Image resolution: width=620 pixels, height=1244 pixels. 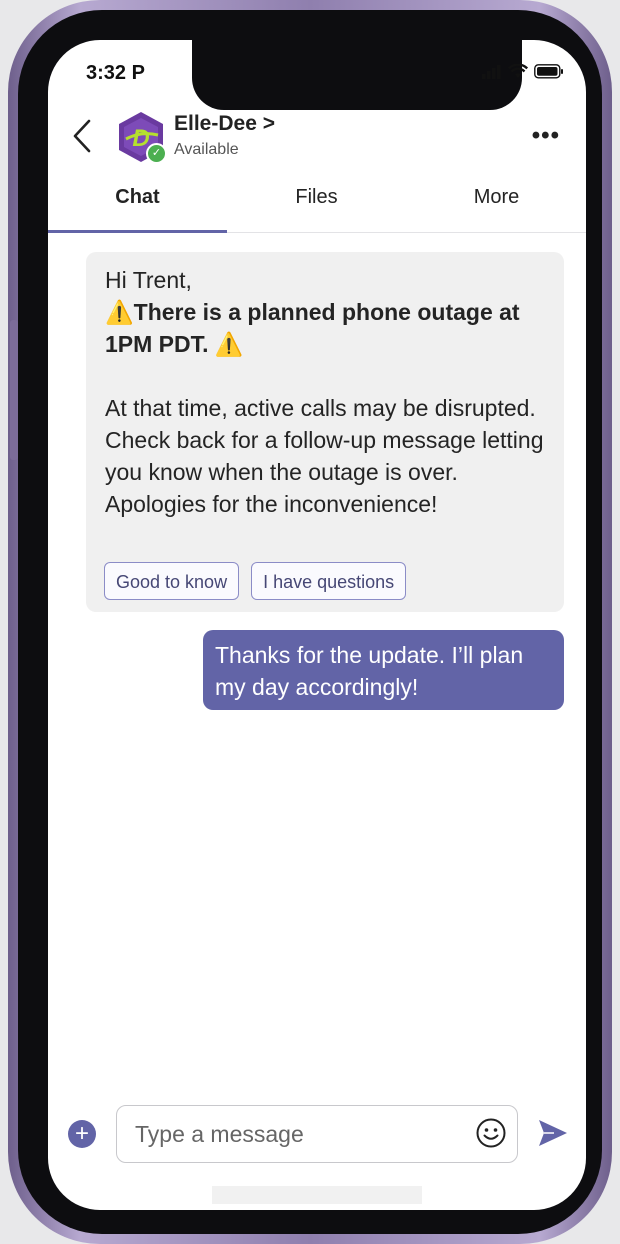 What do you see at coordinates (496, 197) in the screenshot?
I see `tab-more: More` at bounding box center [496, 197].